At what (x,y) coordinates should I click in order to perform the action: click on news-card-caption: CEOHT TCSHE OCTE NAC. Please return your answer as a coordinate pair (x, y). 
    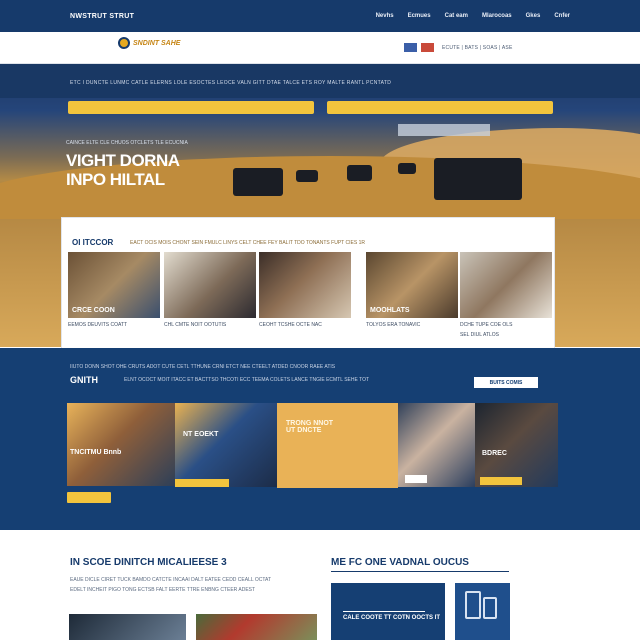
    Looking at the image, I should click on (290, 325).